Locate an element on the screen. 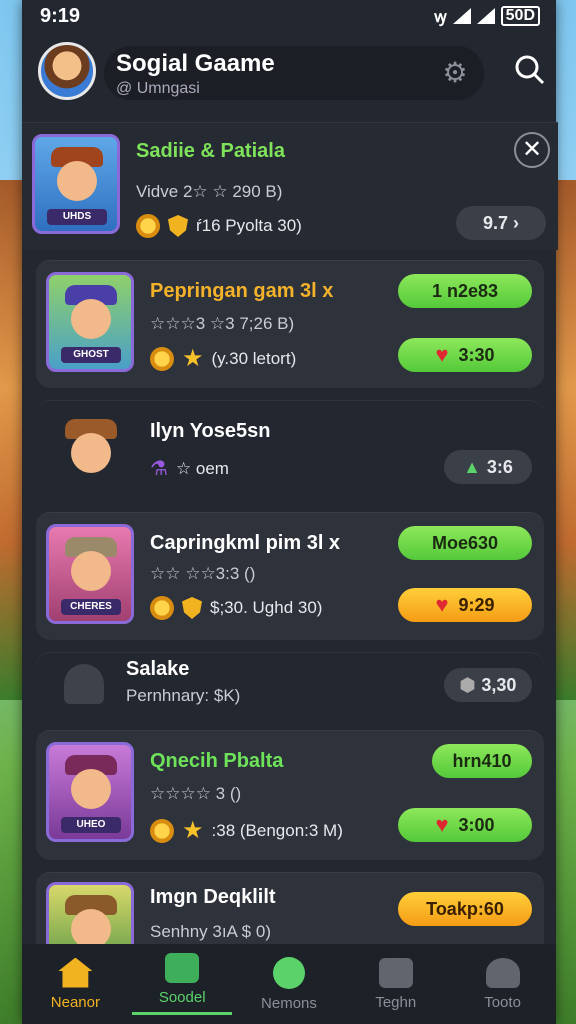 This screenshot has width=576, height=1024. team-icon is located at coordinates (395, 972).